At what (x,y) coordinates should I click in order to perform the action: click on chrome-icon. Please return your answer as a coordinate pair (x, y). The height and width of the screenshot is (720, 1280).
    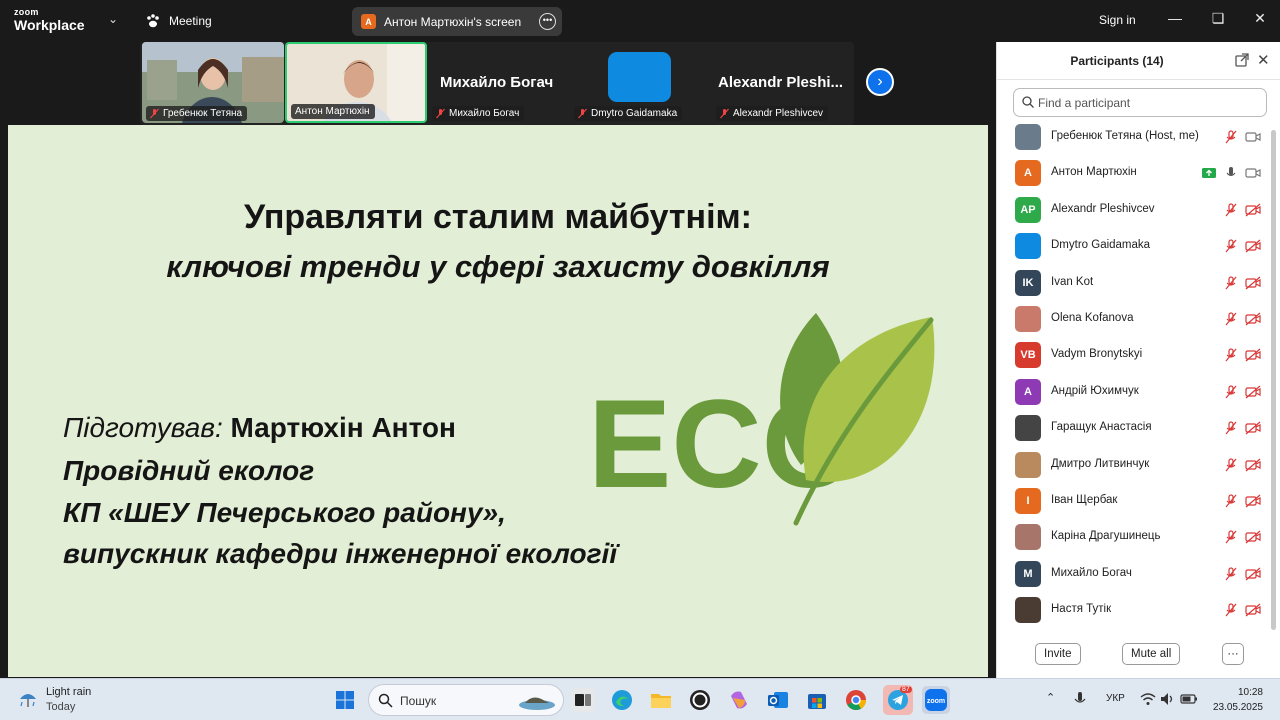
    Looking at the image, I should click on (856, 700).